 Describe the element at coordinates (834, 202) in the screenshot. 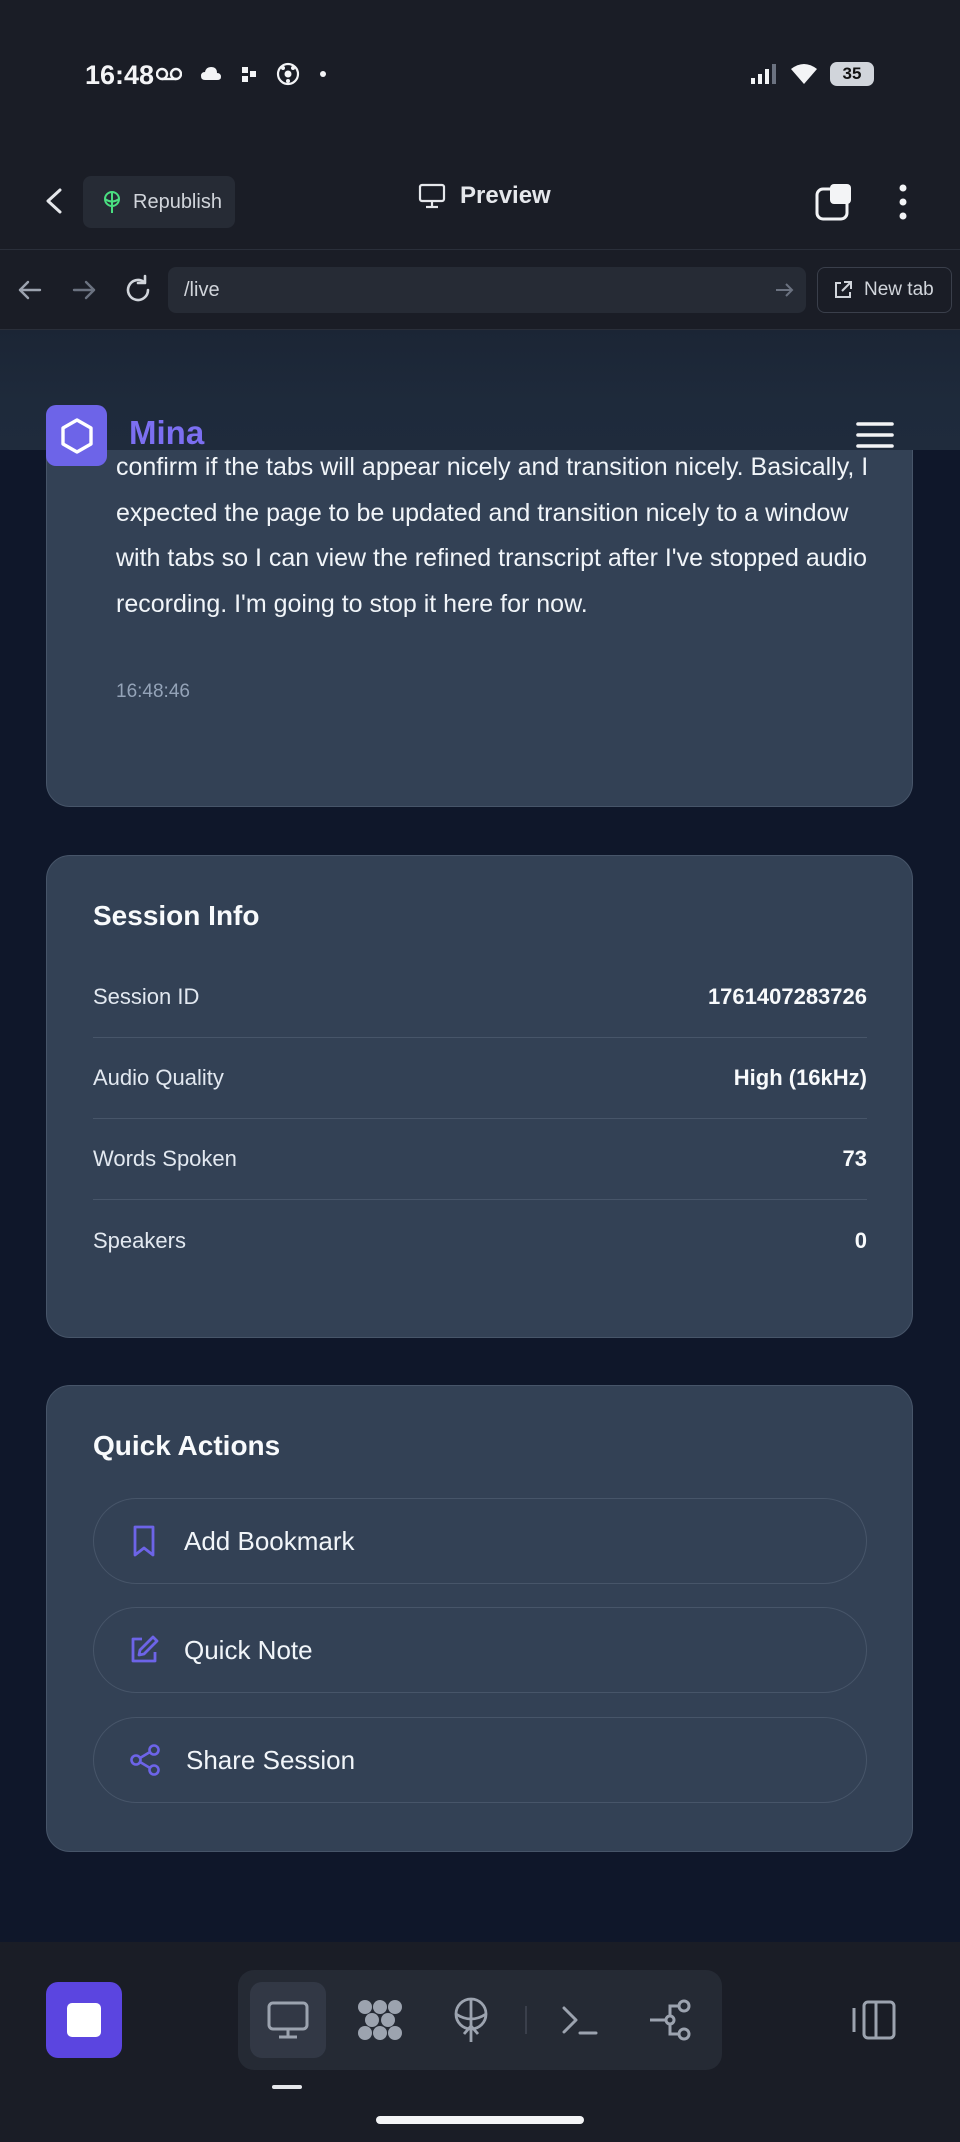

I see `tabs-icon` at that location.